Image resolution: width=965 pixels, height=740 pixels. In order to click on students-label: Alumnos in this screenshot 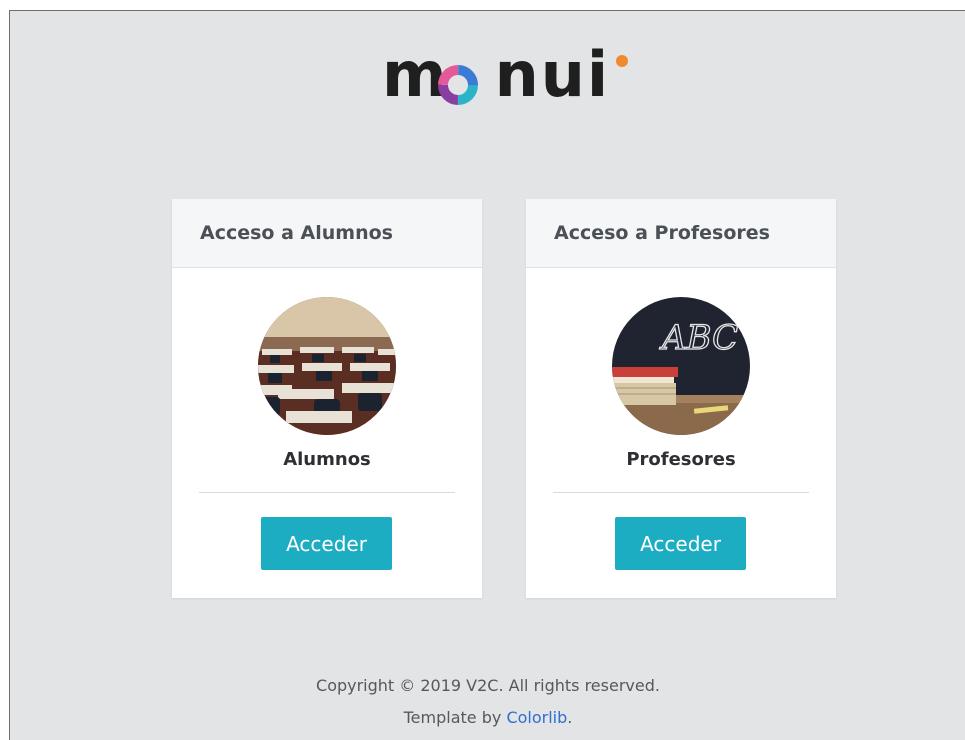, I will do `click(327, 459)`.